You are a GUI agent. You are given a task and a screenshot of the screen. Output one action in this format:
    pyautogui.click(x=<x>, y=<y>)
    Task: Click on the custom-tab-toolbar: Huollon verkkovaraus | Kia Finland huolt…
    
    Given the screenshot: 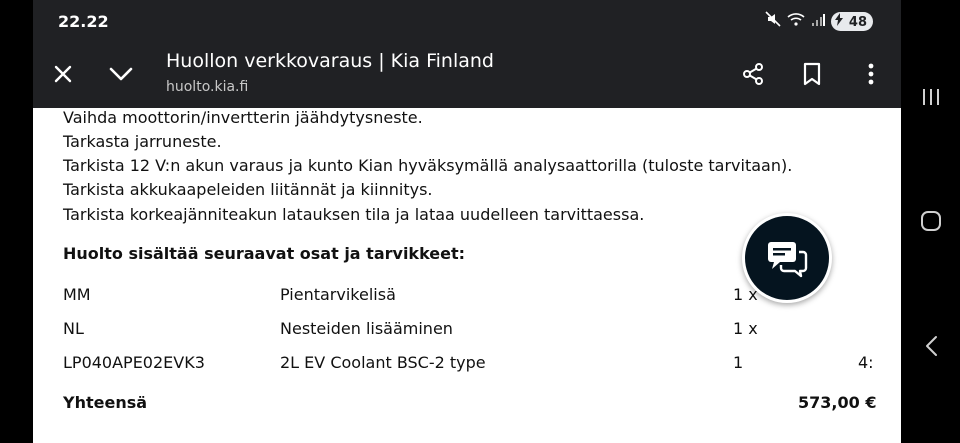 What is the action you would take?
    pyautogui.click(x=467, y=75)
    